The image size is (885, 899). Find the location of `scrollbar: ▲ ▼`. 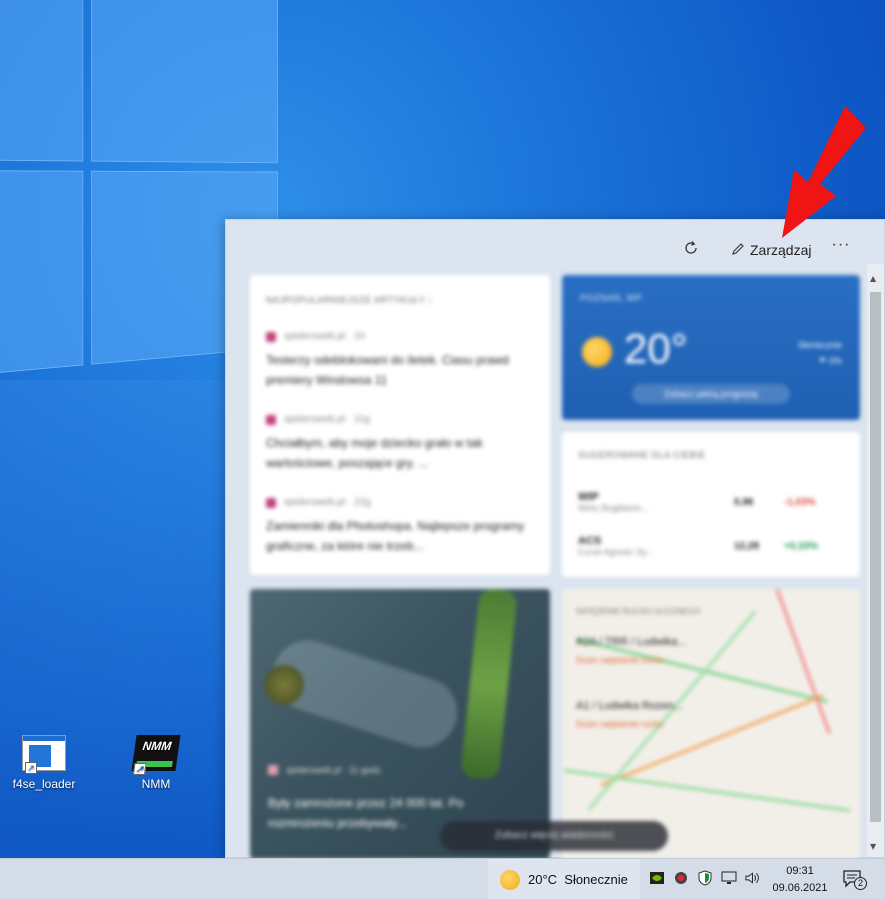

scrollbar: ▲ ▼ is located at coordinates (875, 560).